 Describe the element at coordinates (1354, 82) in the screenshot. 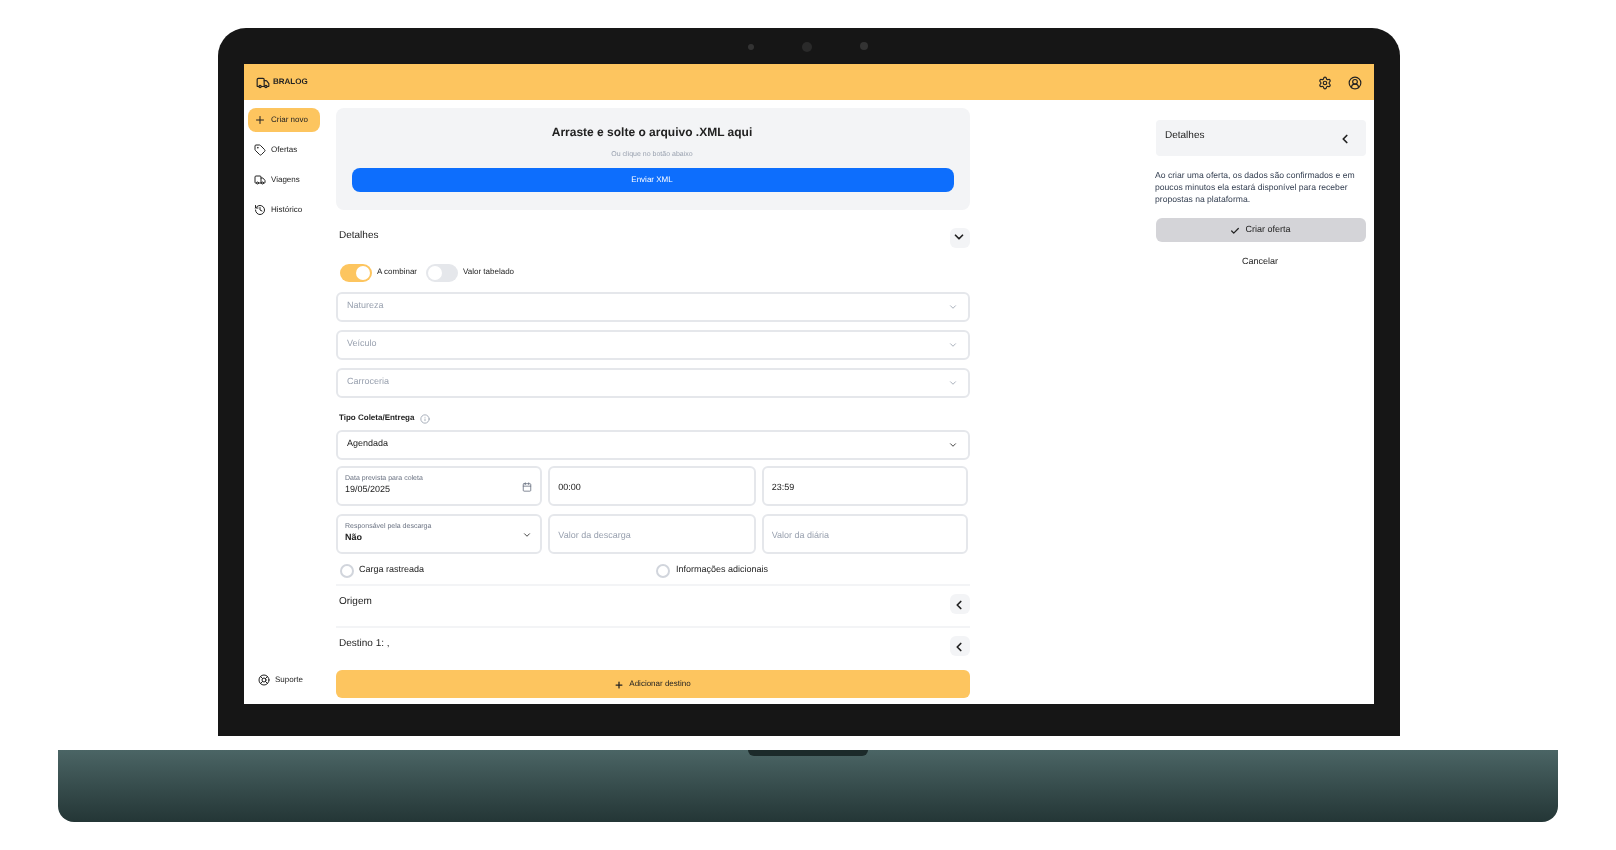

I see `user-icon` at that location.